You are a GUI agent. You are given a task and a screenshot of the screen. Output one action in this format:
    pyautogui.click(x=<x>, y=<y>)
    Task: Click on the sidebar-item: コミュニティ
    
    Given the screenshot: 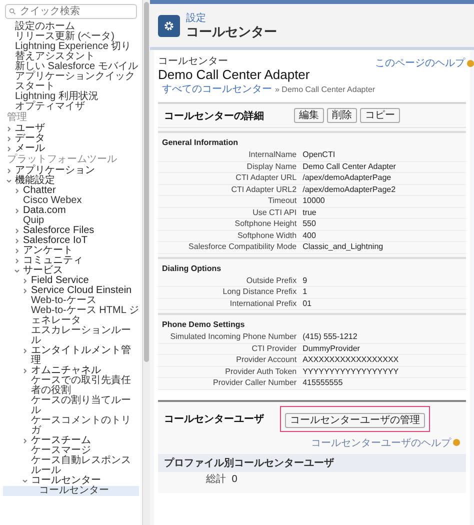 What is the action you would take?
    pyautogui.click(x=71, y=261)
    